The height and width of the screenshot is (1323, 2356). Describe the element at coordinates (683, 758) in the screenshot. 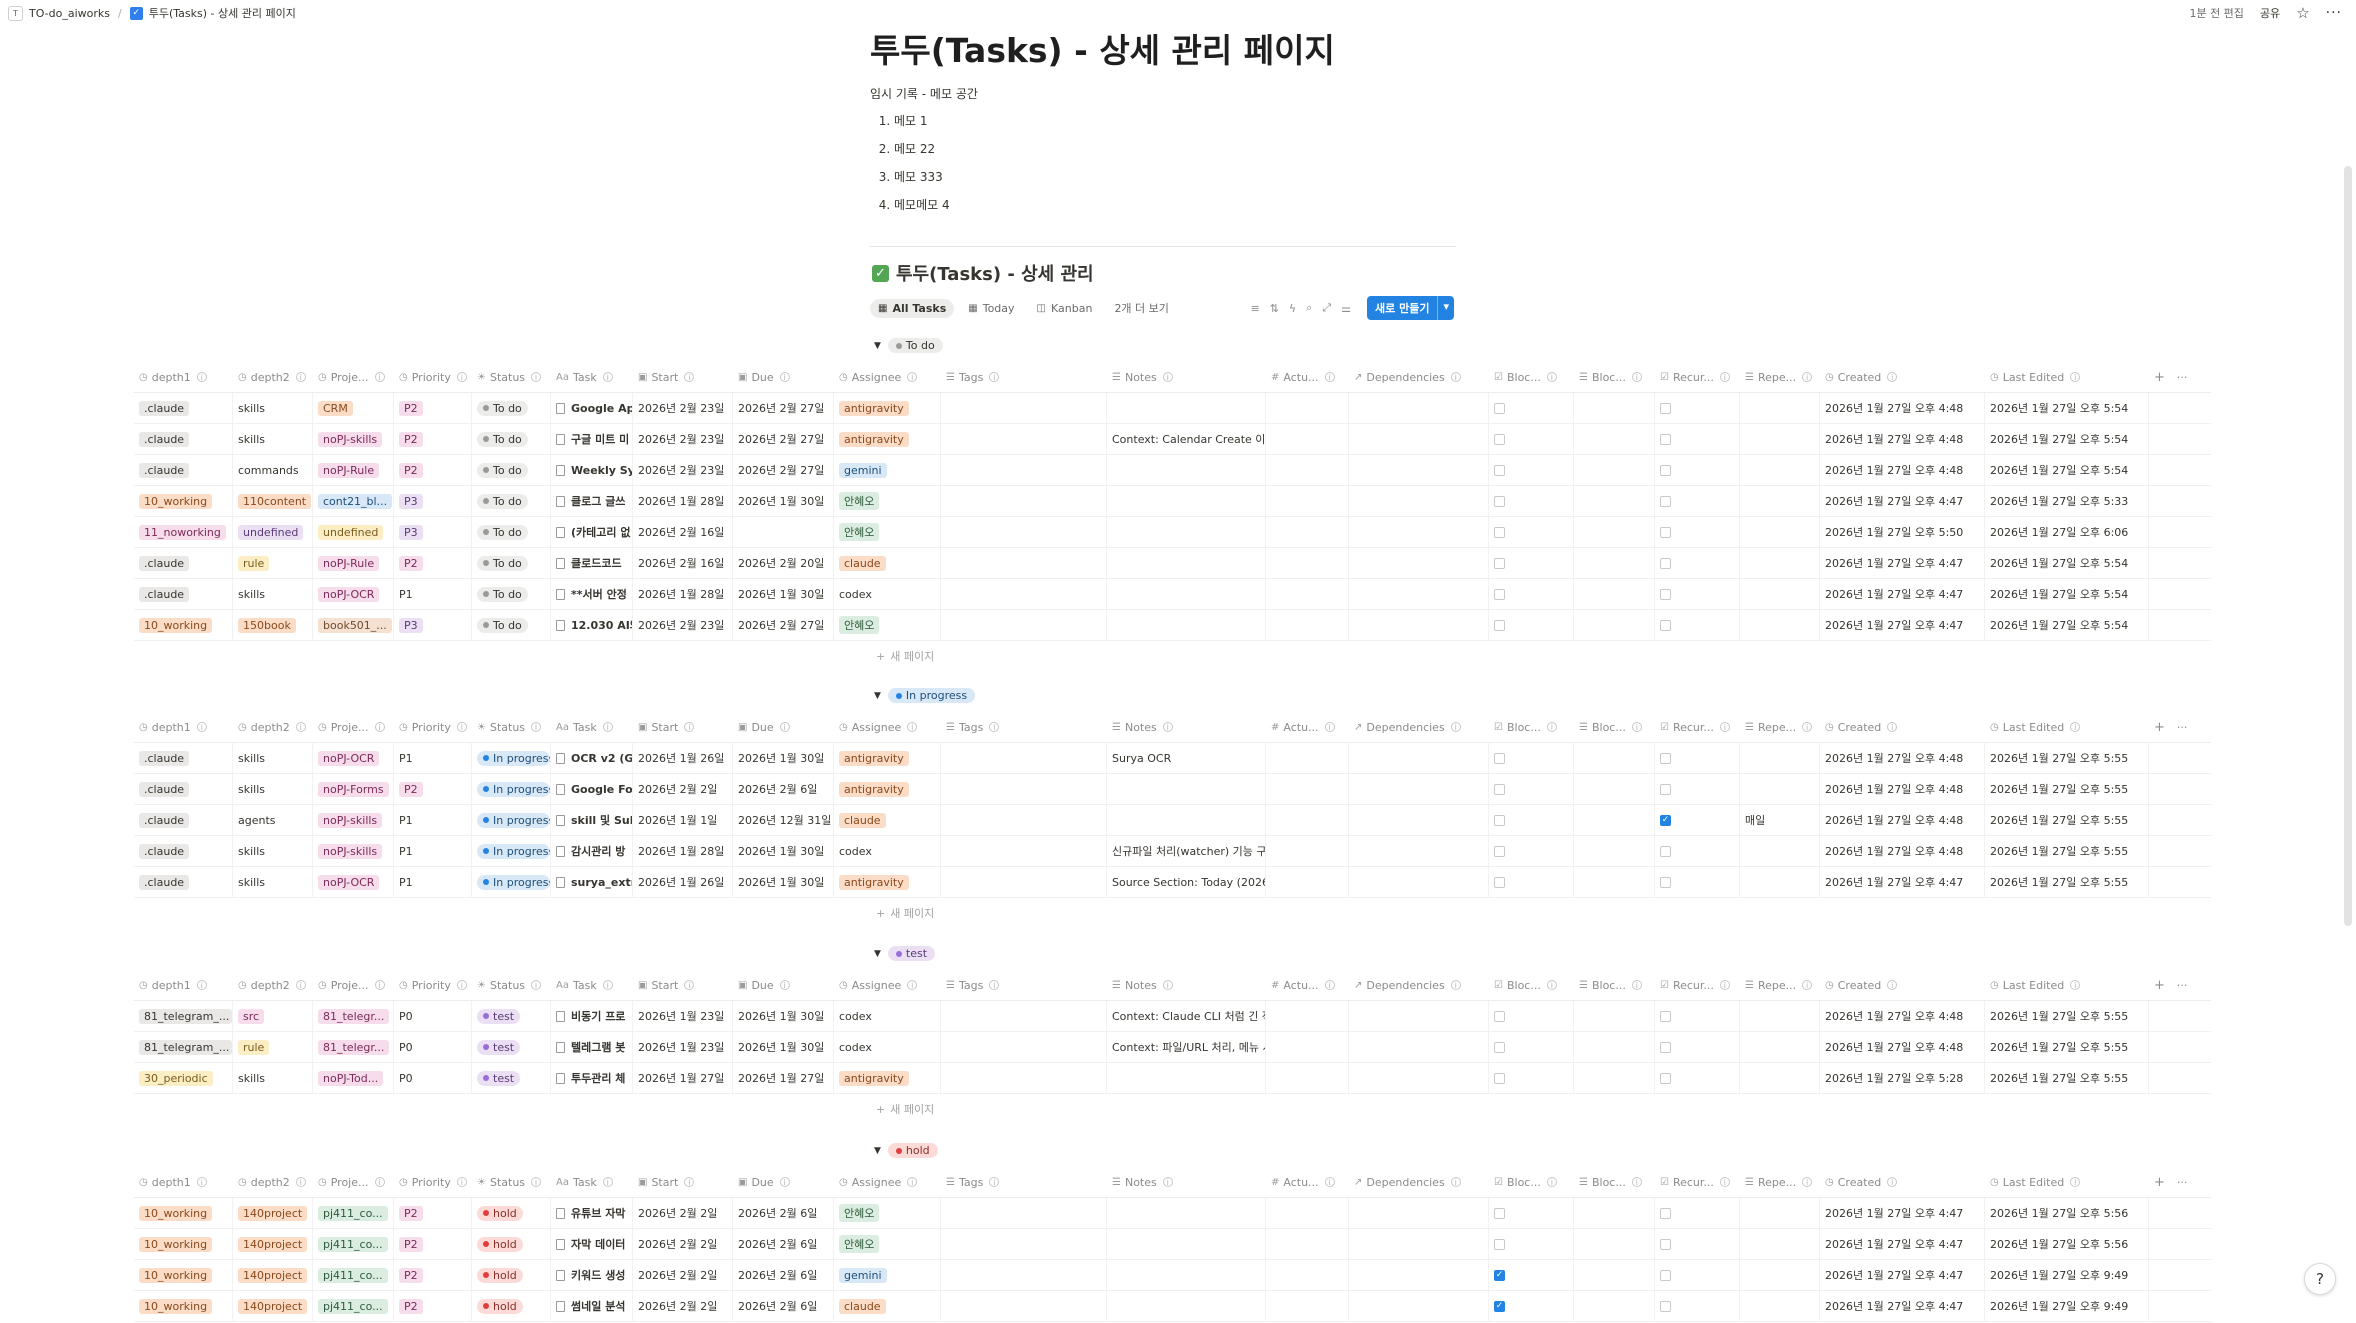

I see `table-cell: 2026년 1월 26일` at that location.